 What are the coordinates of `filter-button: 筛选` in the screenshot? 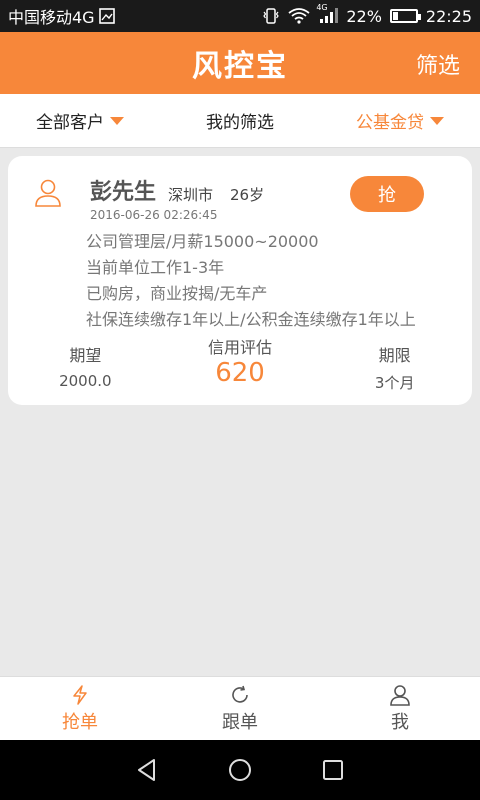 It's located at (438, 64).